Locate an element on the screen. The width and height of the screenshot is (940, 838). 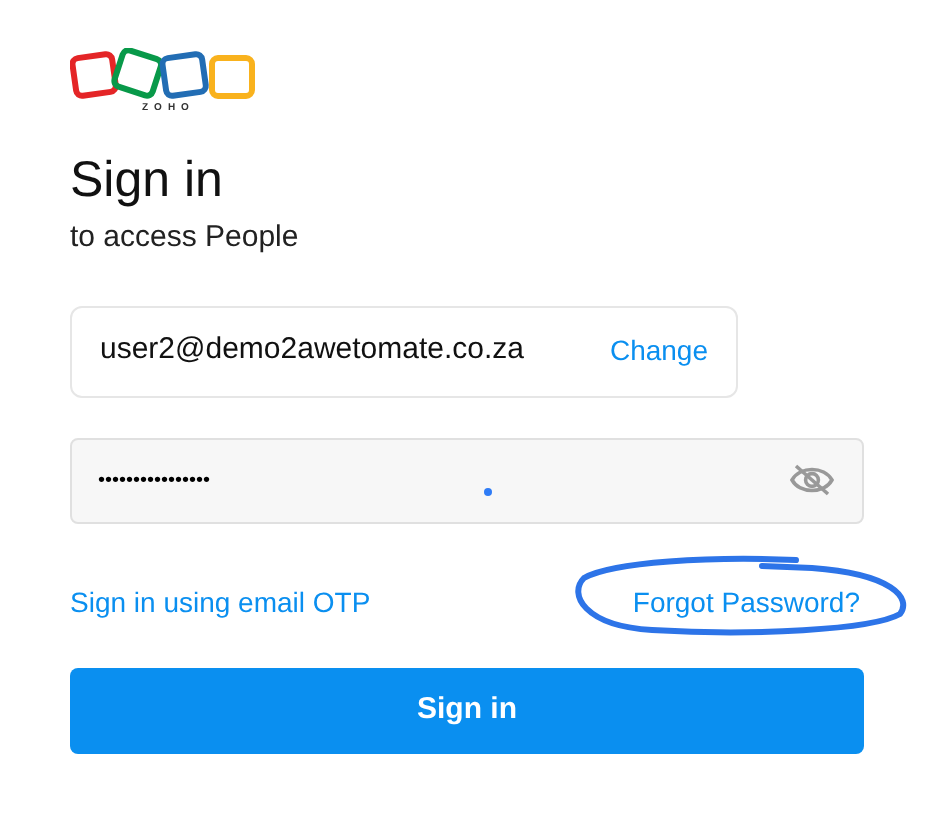
email-value: user2@demo2awetomate.co.za is located at coordinates (312, 350).